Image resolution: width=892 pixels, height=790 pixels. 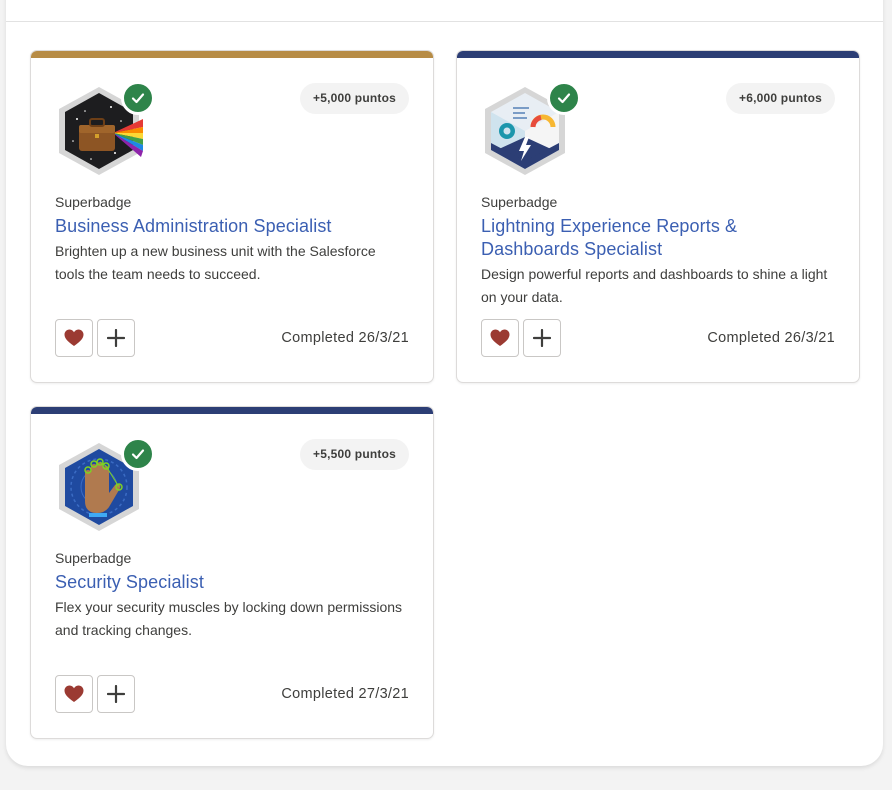 I want to click on hand-scan-badge-icon, so click(x=105, y=485).